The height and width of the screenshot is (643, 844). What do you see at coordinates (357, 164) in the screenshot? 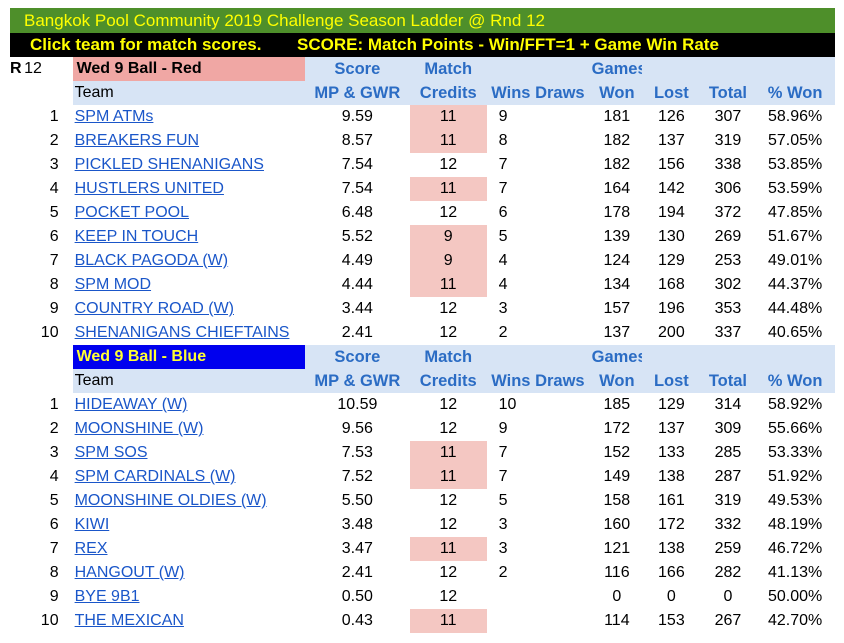
I see `score: 7.54` at bounding box center [357, 164].